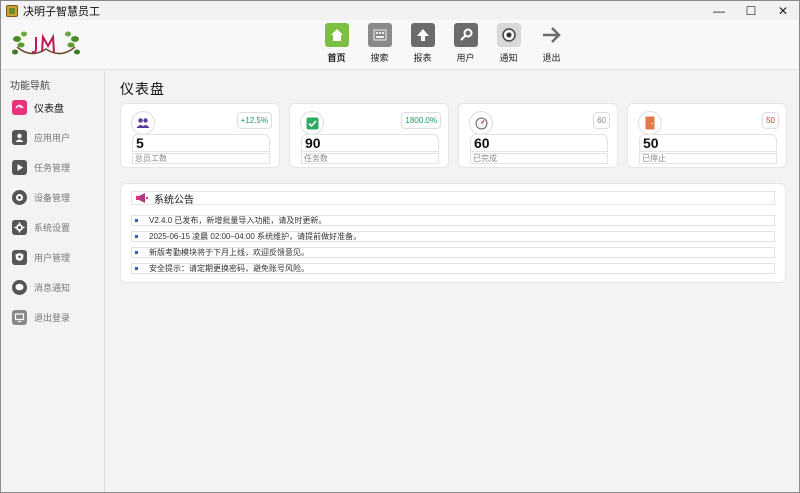 The image size is (800, 493). I want to click on stat-badge: 50, so click(770, 120).